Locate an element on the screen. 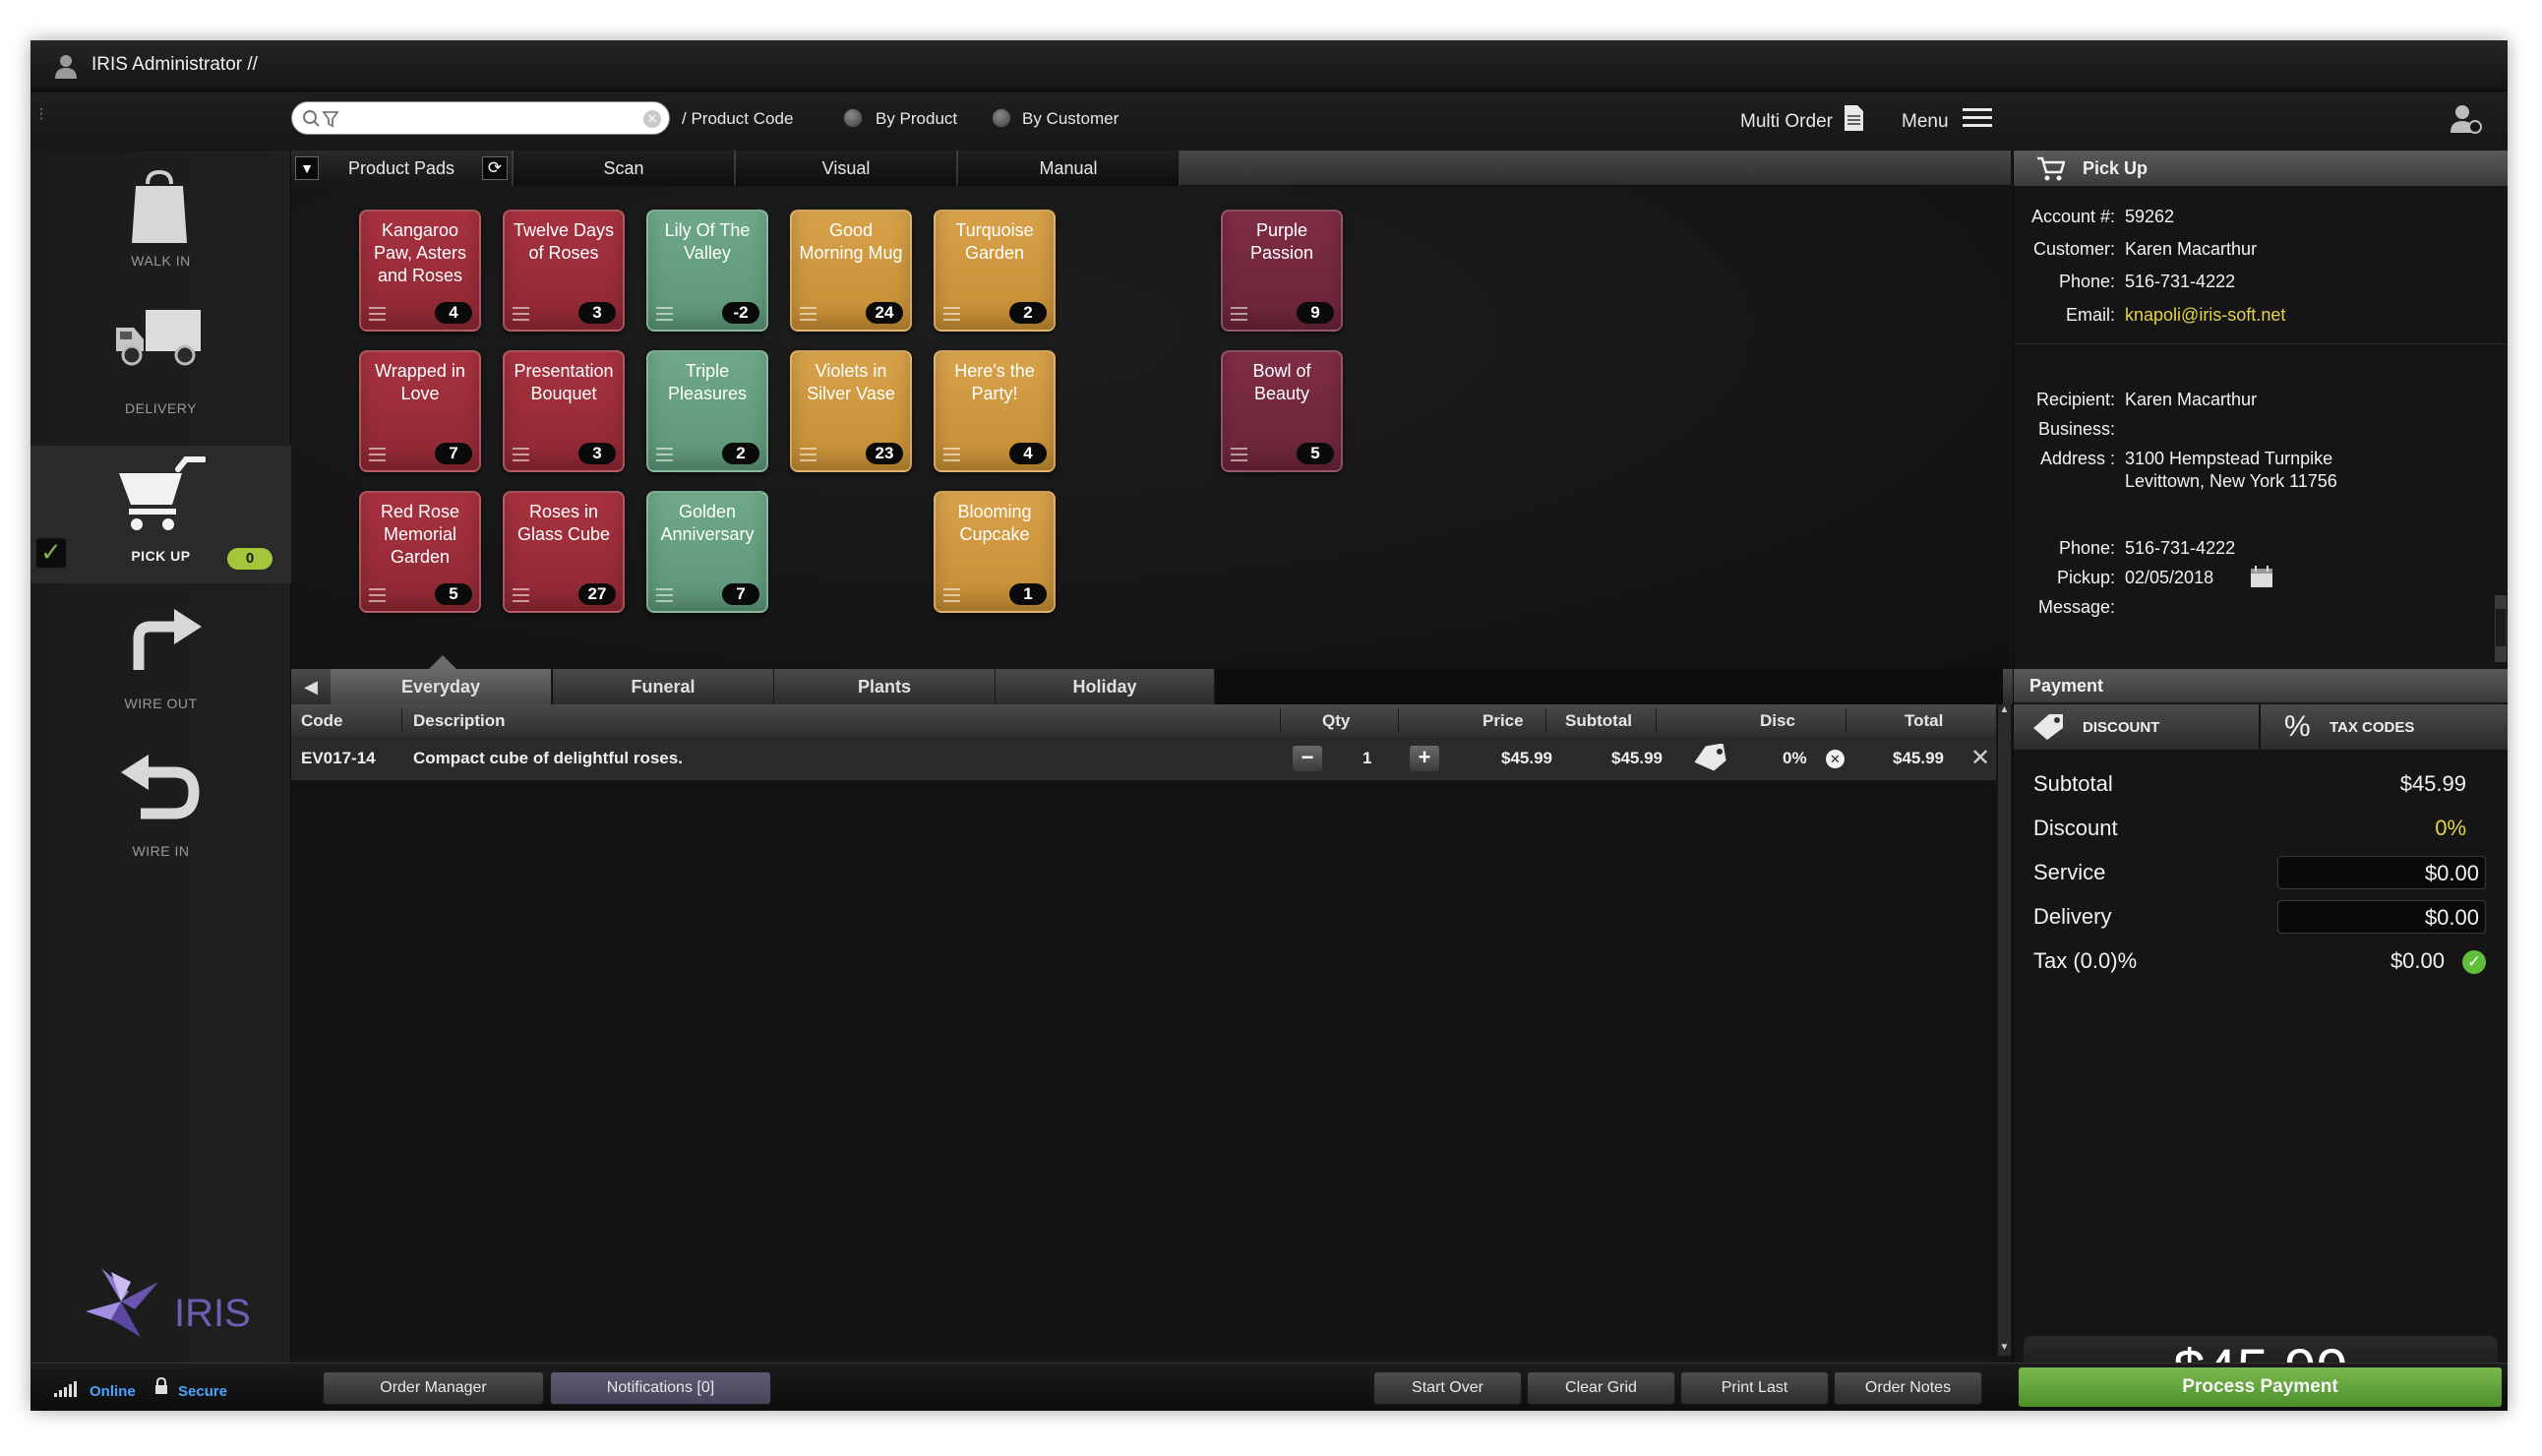 The image size is (2542, 1456). by-customer-label: By Customer is located at coordinates (1070, 119).